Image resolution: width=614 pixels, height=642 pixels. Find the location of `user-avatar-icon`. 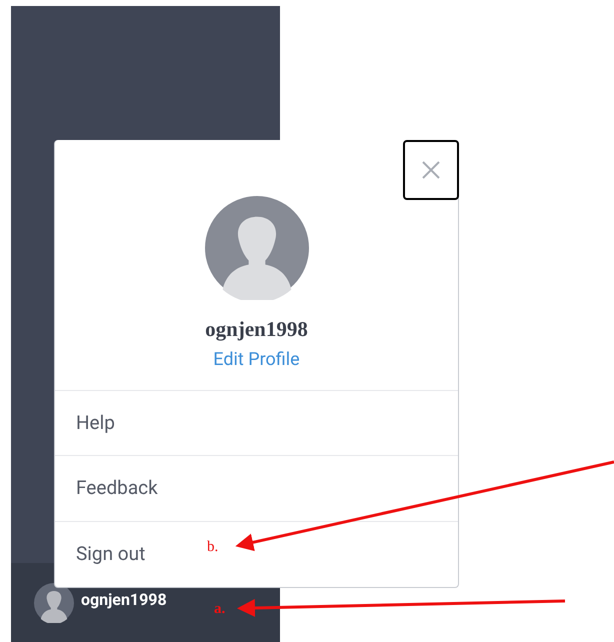

user-avatar-icon is located at coordinates (54, 602).